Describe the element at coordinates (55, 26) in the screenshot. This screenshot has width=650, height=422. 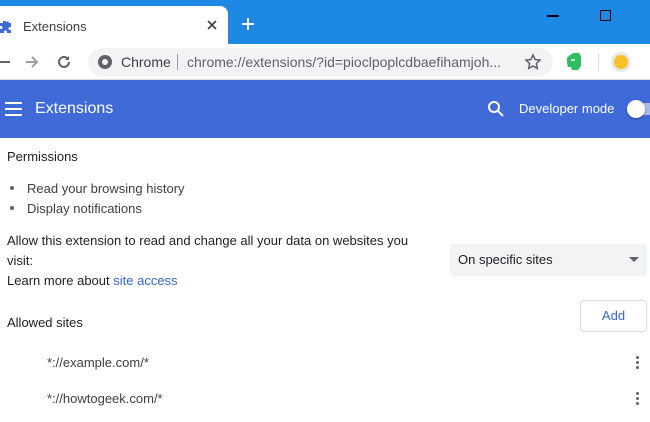
I see `tab-title: Extensions` at that location.